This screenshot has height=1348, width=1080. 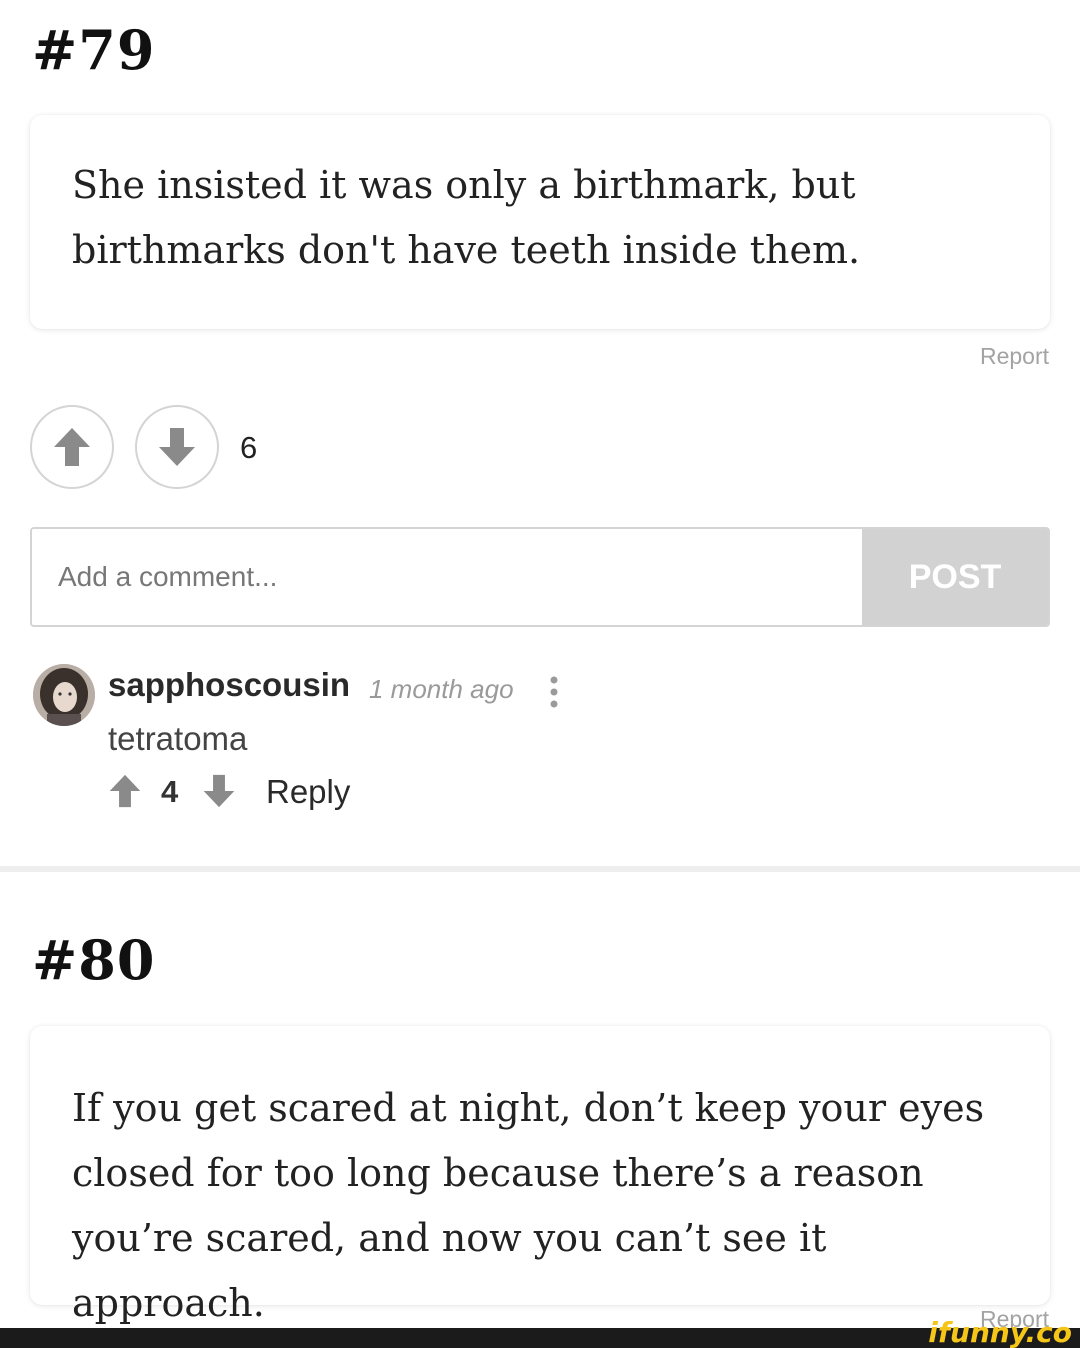 I want to click on watermark-logo: ifunny.co, so click(x=1000, y=1332).